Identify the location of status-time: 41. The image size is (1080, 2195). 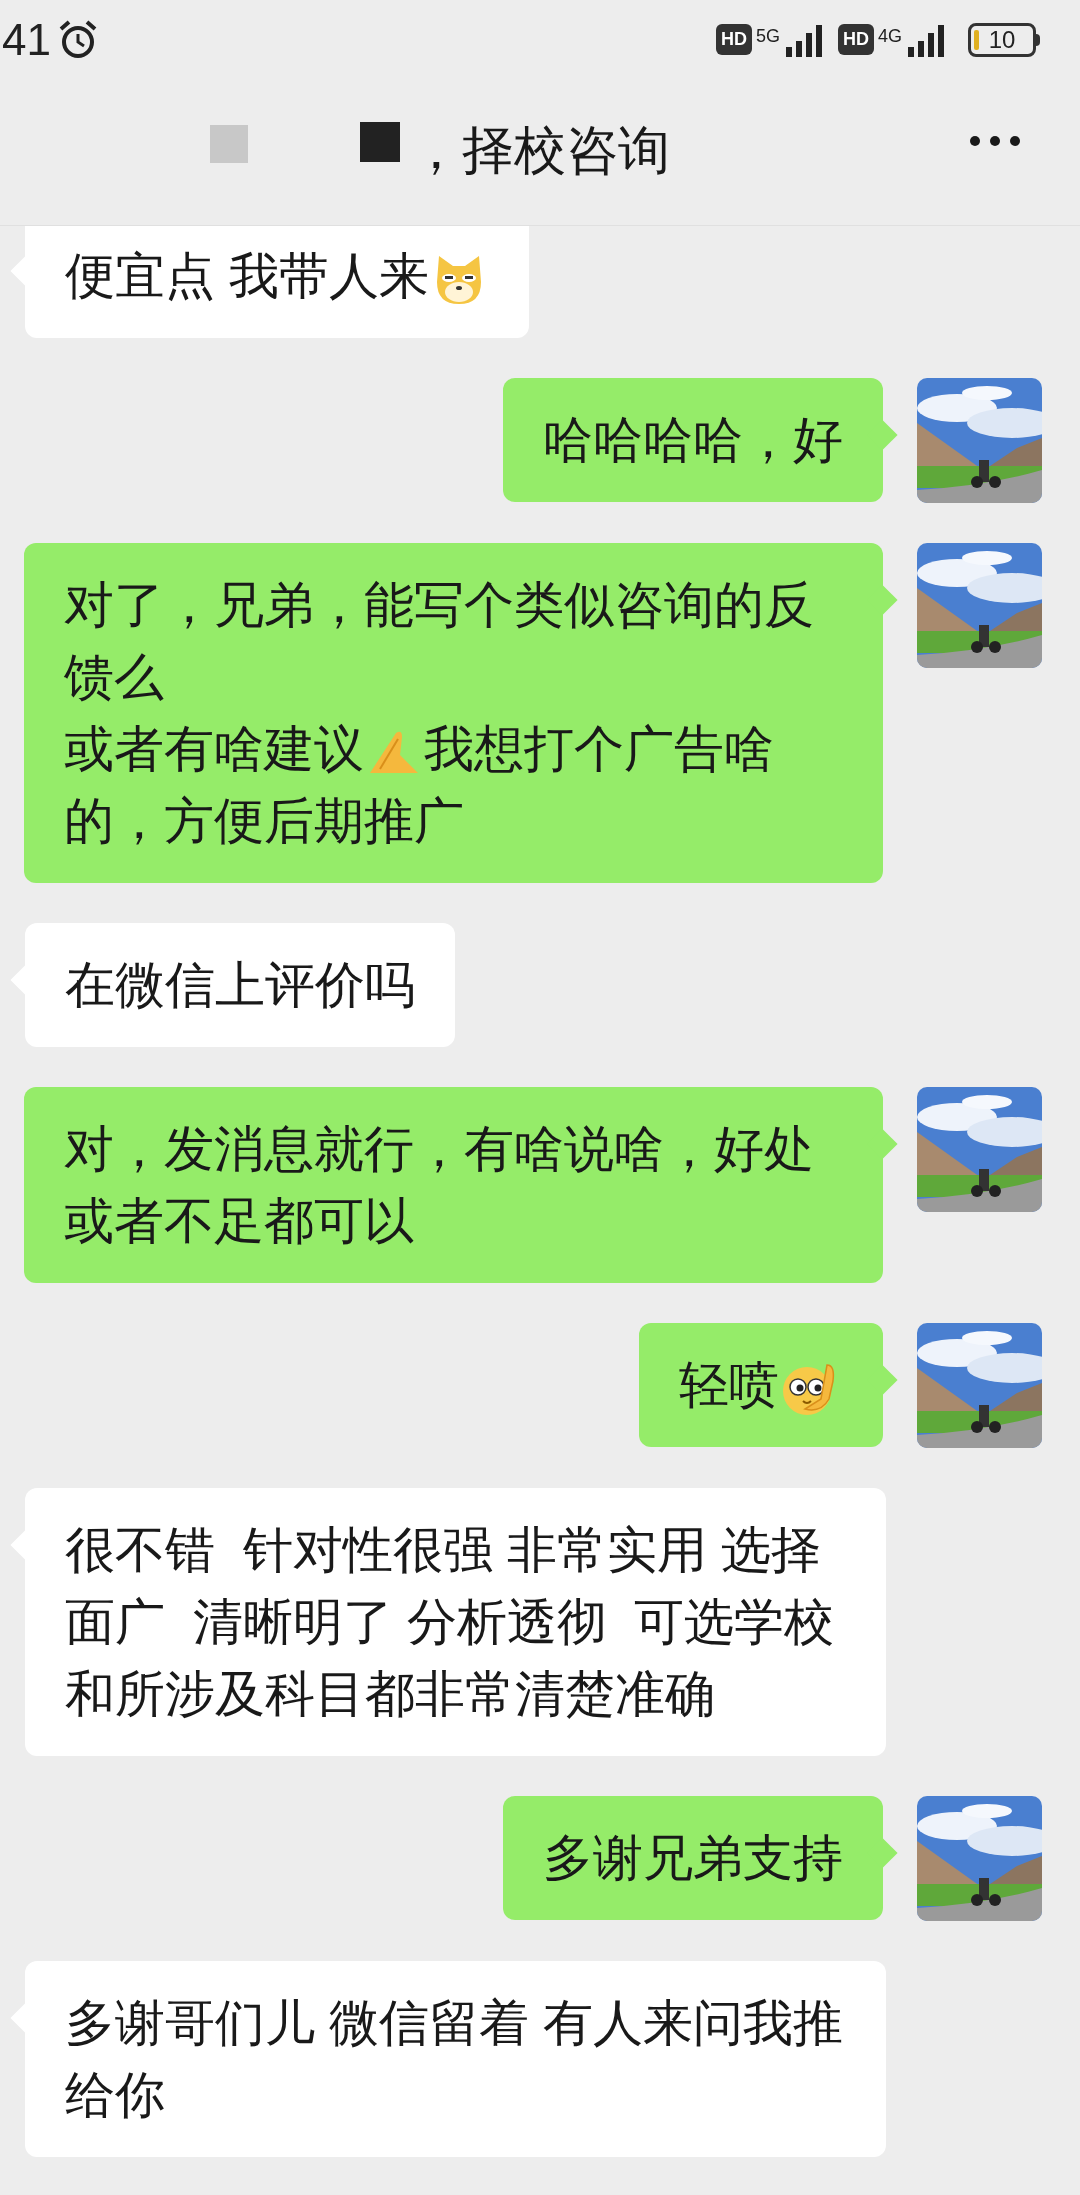
(26, 40).